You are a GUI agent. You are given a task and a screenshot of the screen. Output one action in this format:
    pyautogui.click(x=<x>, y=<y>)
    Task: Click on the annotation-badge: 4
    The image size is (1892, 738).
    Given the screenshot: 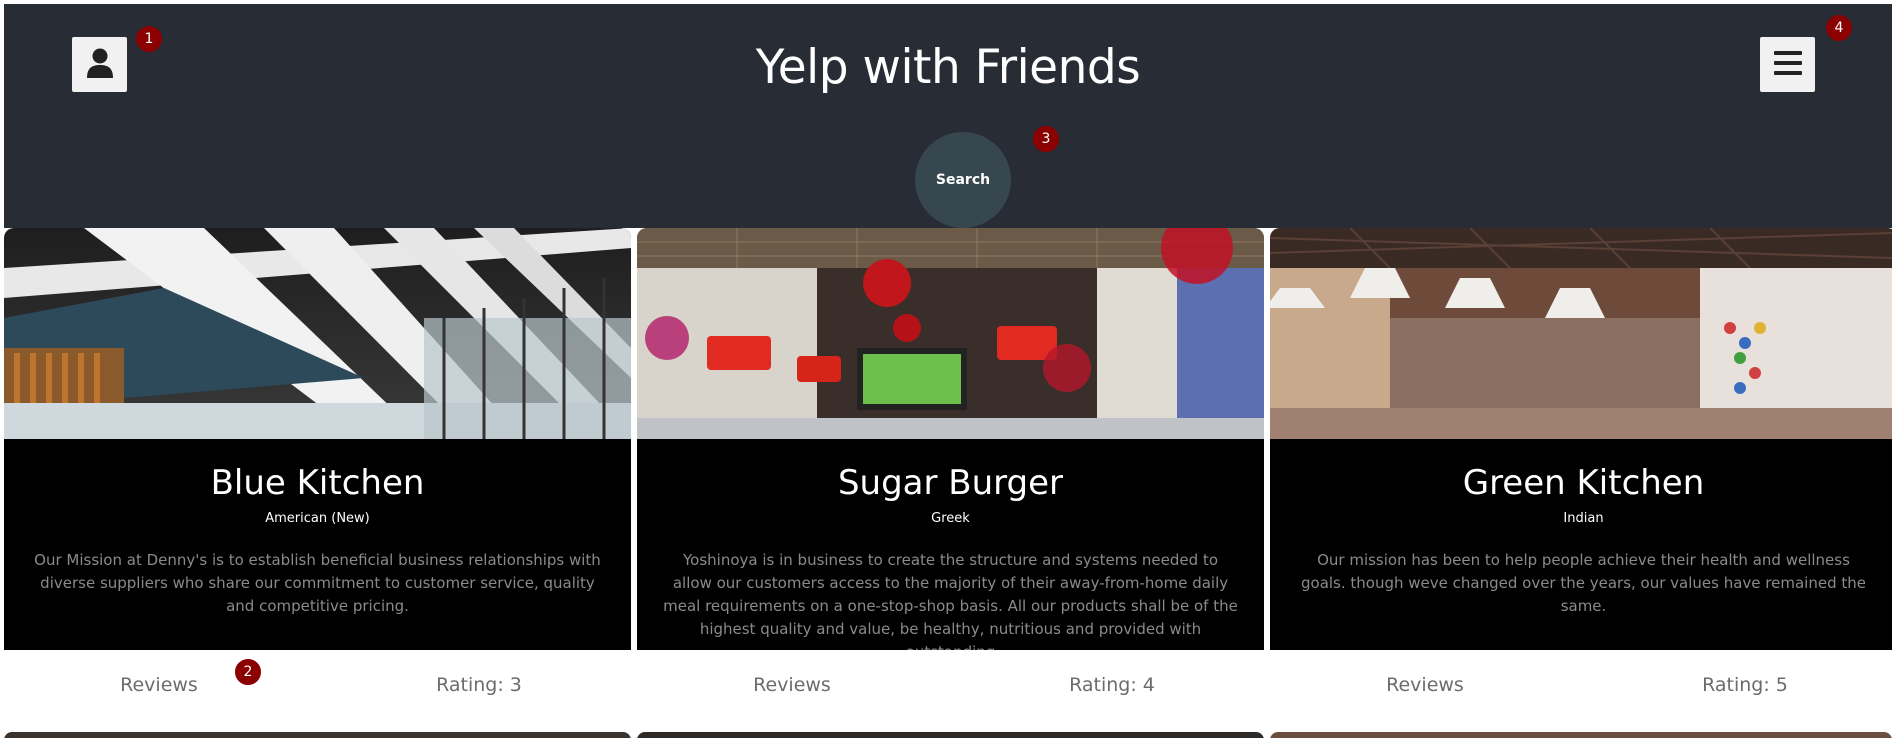 What is the action you would take?
    pyautogui.click(x=1839, y=28)
    